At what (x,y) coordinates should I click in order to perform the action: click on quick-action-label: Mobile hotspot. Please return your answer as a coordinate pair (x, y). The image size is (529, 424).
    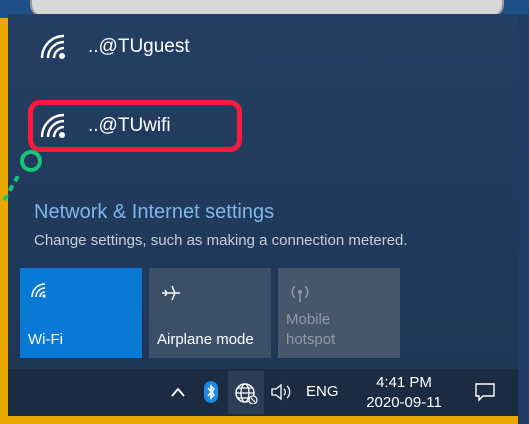
    Looking at the image, I should click on (311, 329).